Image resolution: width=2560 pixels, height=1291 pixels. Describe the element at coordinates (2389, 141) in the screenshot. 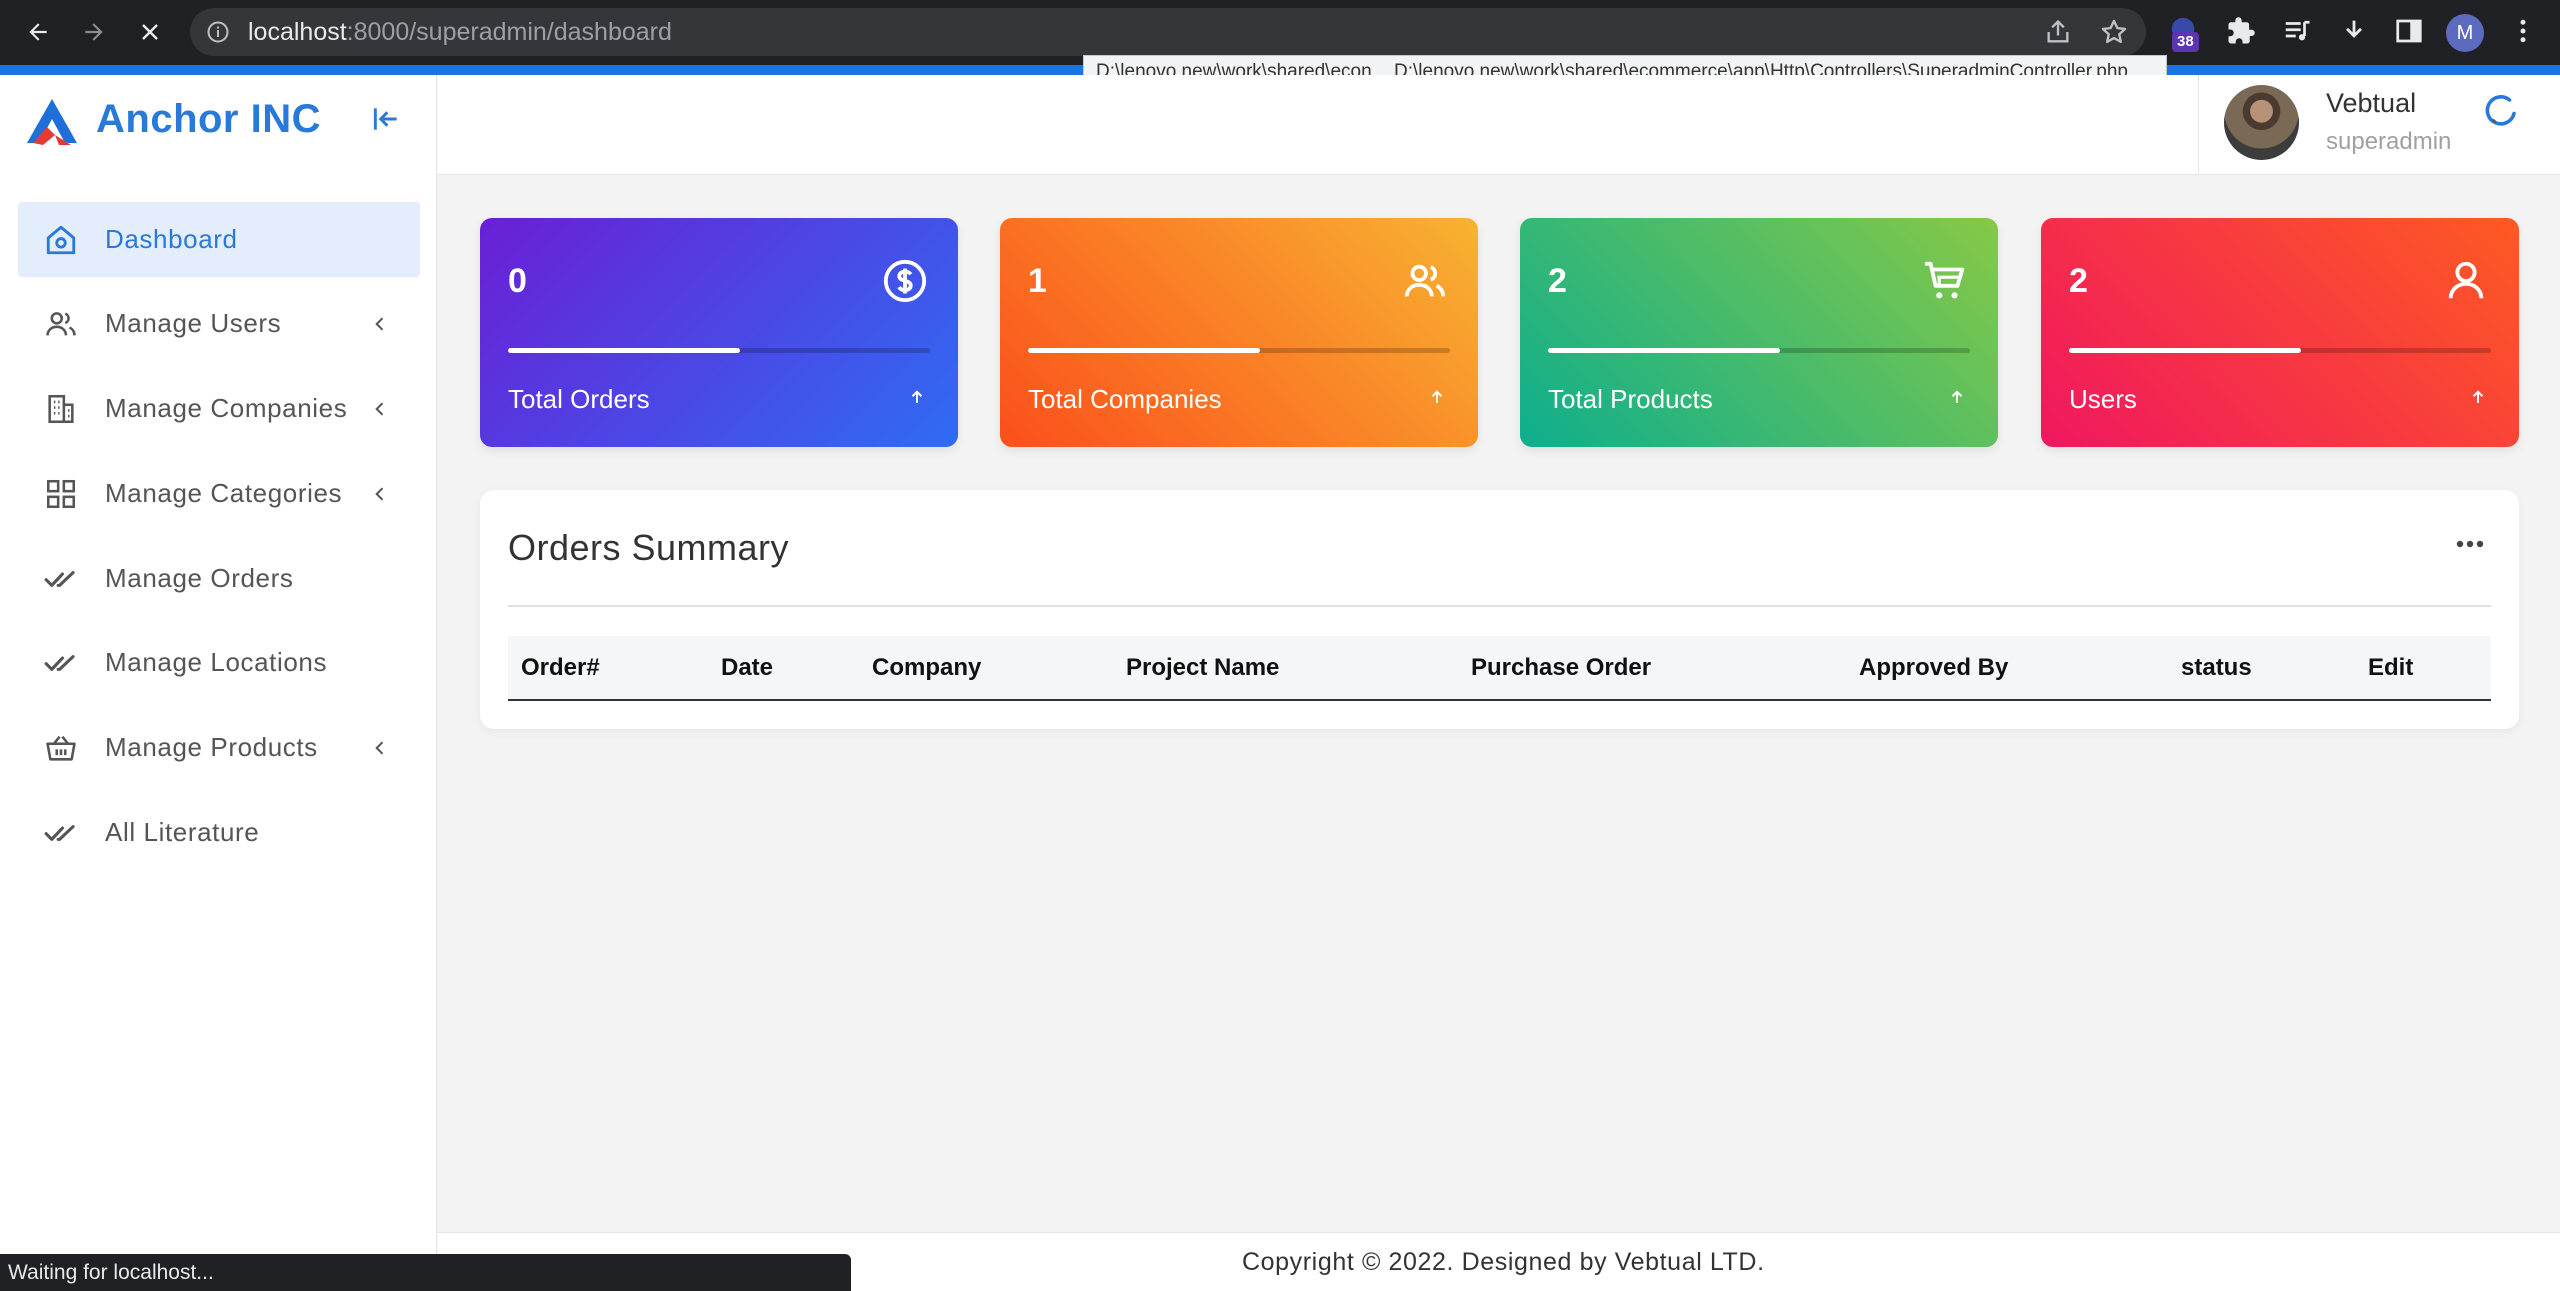

I see `user-role: superadmin` at that location.